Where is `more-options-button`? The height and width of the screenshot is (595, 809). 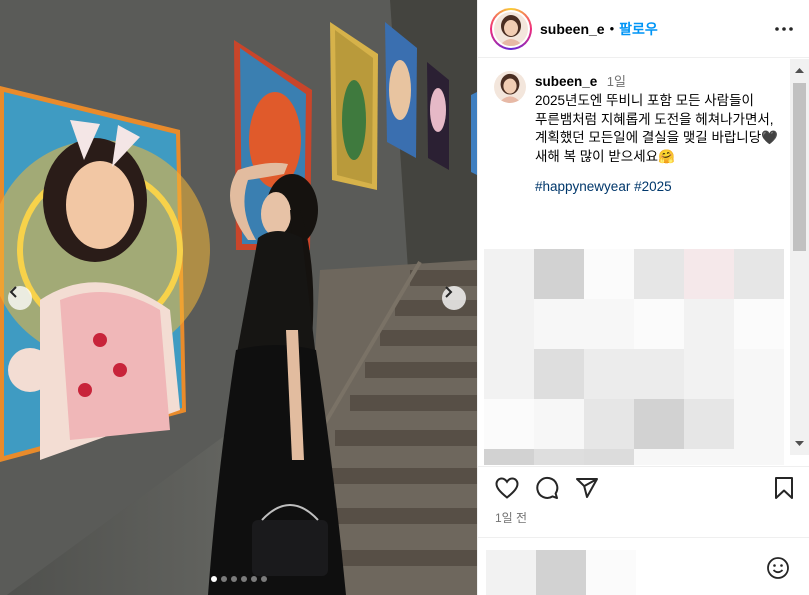
more-options-button is located at coordinates (784, 29).